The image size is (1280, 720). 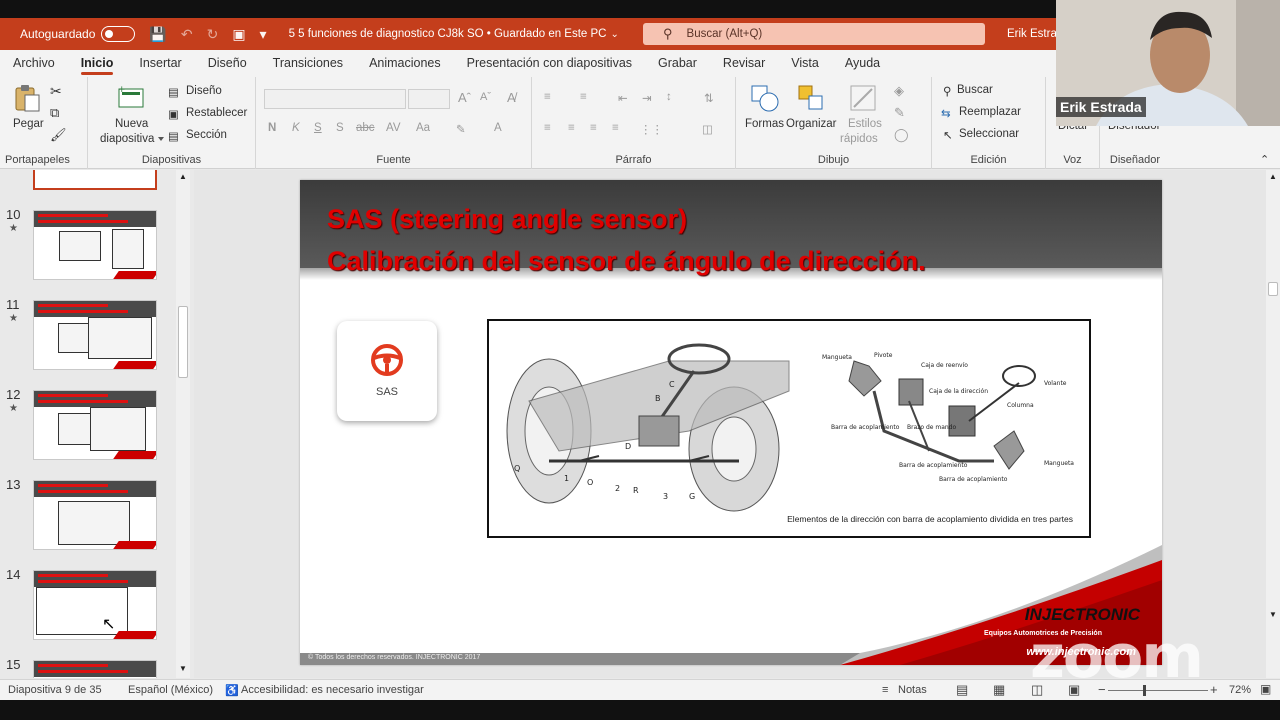 What do you see at coordinates (34, 63) in the screenshot?
I see `tab-archivo: Archivo` at bounding box center [34, 63].